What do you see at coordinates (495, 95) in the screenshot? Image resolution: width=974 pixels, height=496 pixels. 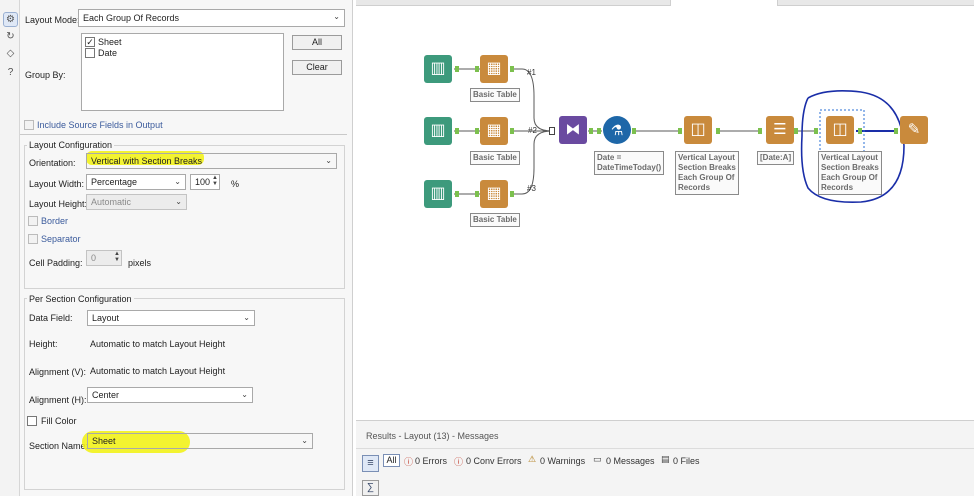 I see `basic-table-label-1: Basic Table` at bounding box center [495, 95].